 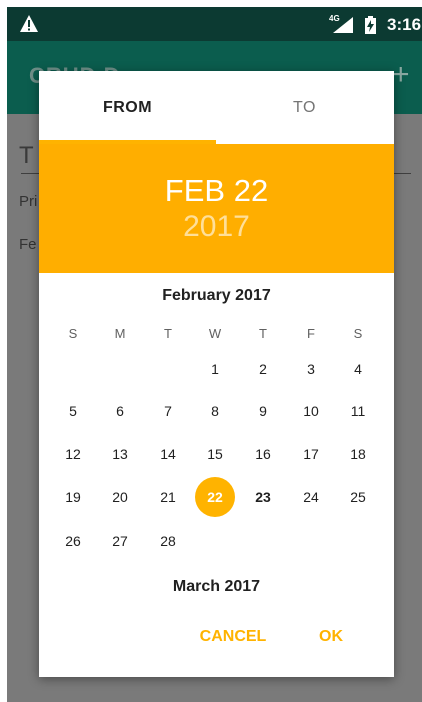 What do you see at coordinates (120, 411) in the screenshot?
I see `day-cell: 6` at bounding box center [120, 411].